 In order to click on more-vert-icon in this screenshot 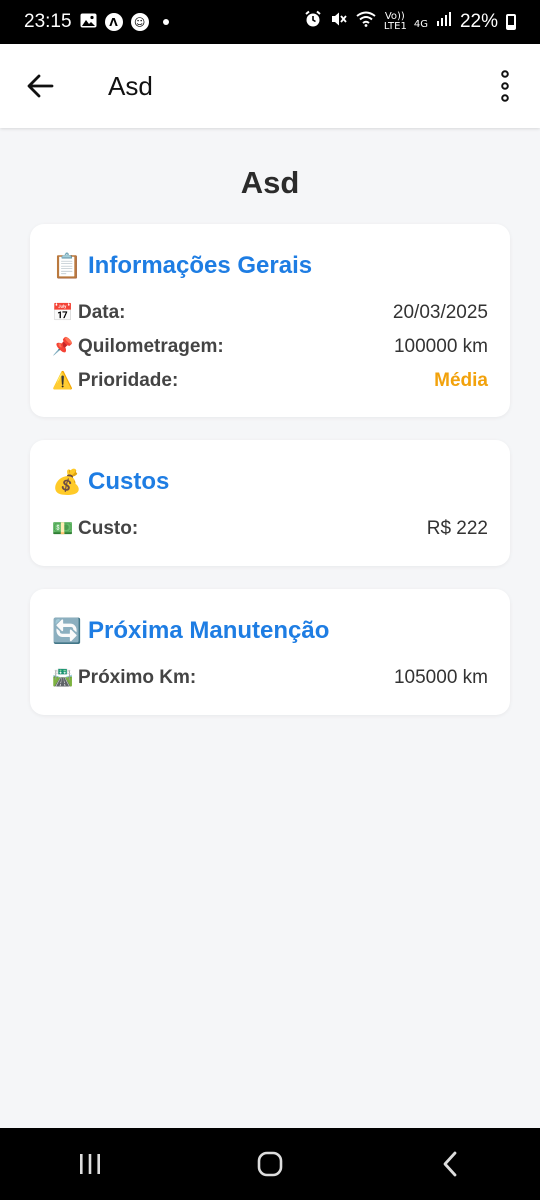, I will do `click(505, 86)`.